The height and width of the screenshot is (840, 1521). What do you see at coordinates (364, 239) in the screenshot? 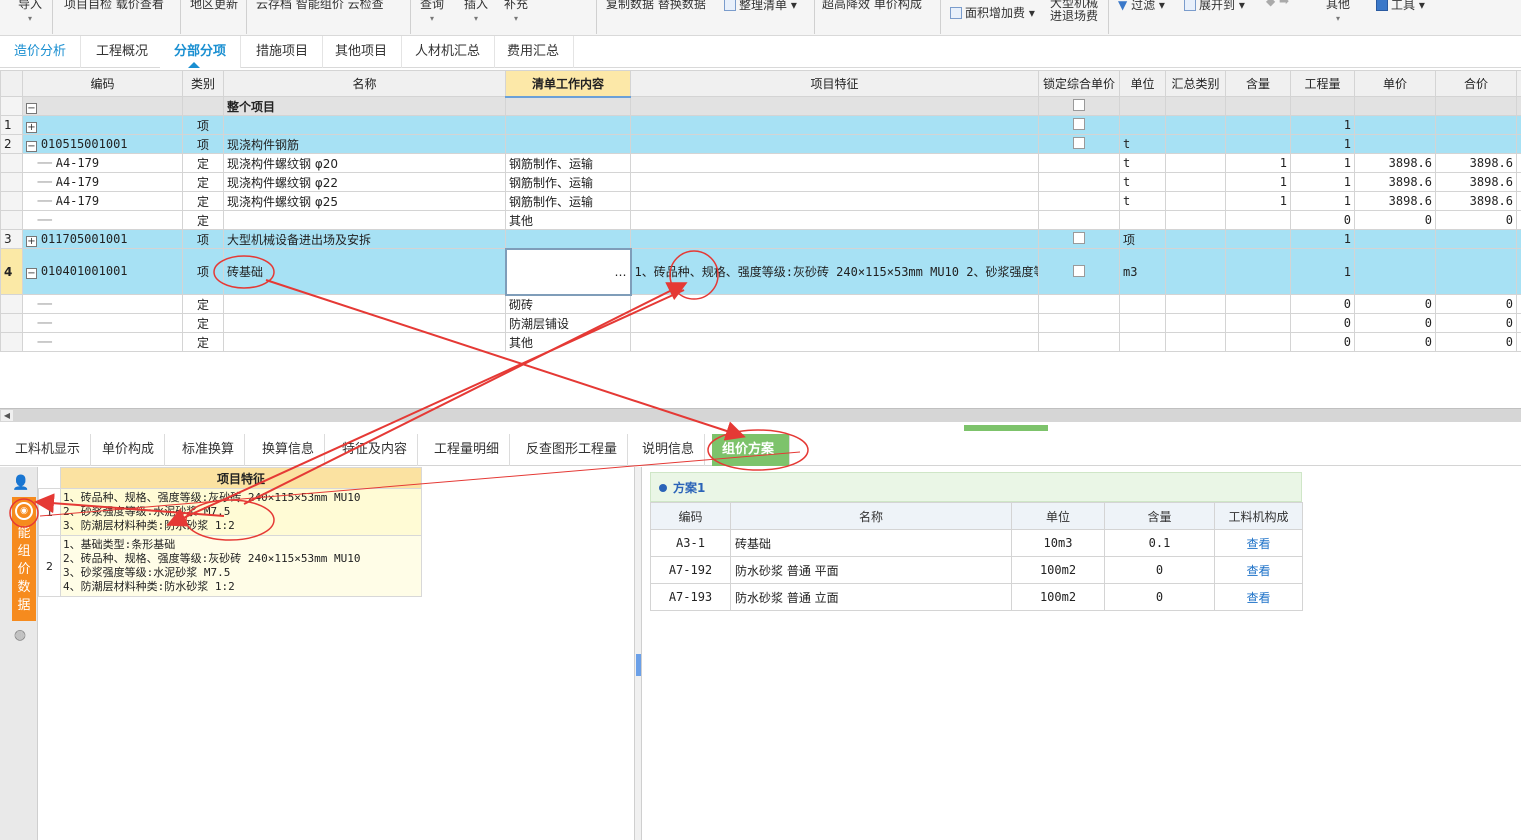
I see `cell-name: 大型机械设备进出场及安拆` at bounding box center [364, 239].